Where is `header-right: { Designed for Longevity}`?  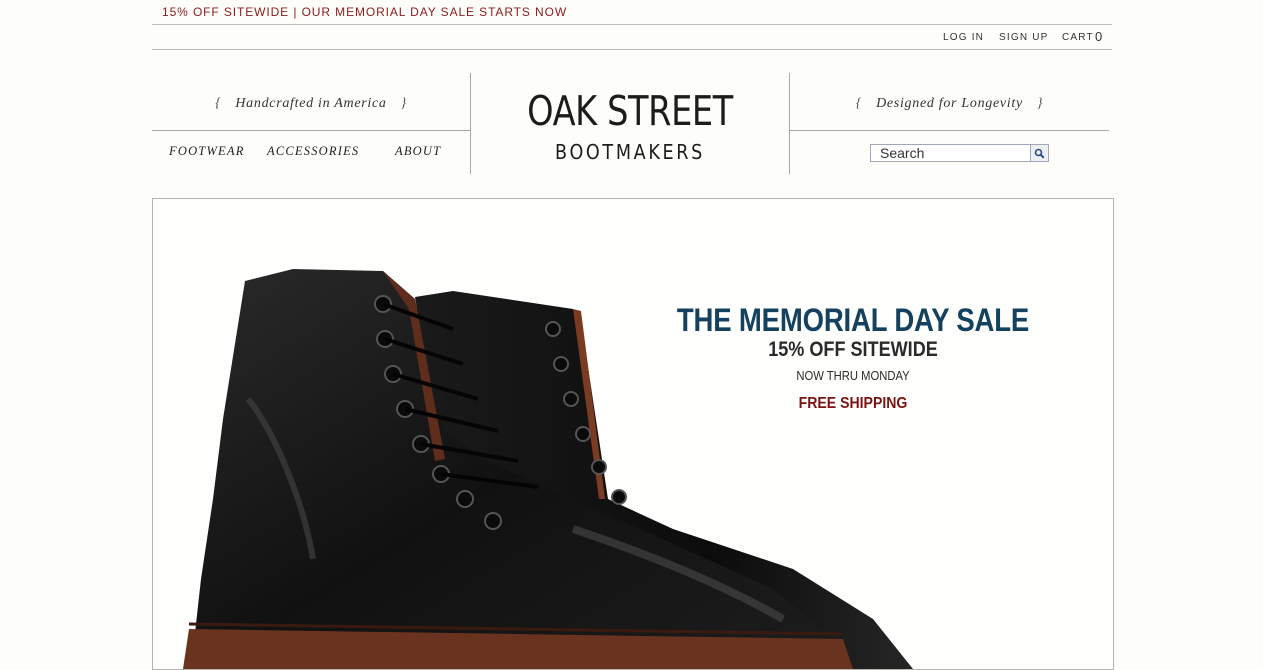 header-right: { Designed for Longevity} is located at coordinates (949, 123).